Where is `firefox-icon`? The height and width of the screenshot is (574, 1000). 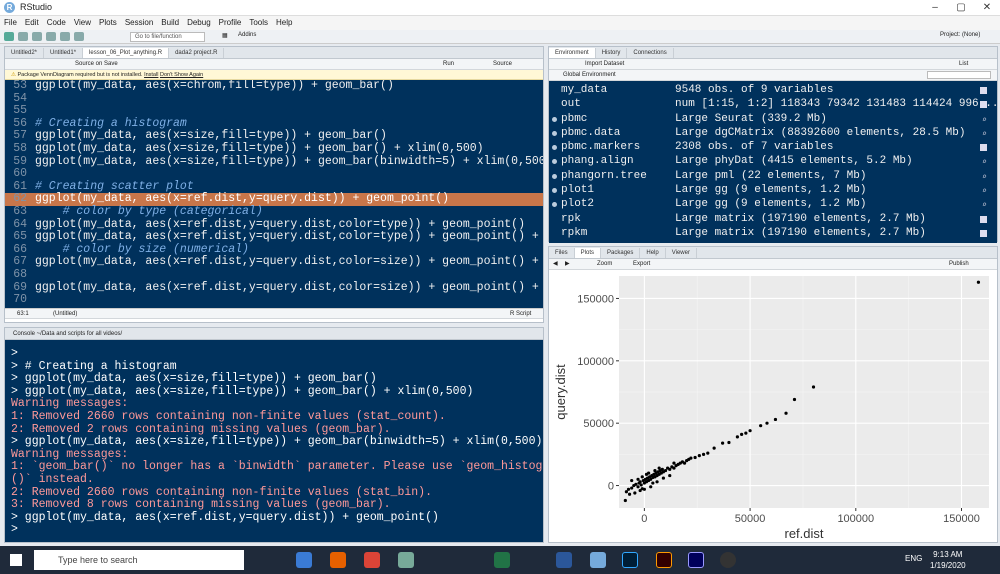
firefox-icon is located at coordinates (338, 560).